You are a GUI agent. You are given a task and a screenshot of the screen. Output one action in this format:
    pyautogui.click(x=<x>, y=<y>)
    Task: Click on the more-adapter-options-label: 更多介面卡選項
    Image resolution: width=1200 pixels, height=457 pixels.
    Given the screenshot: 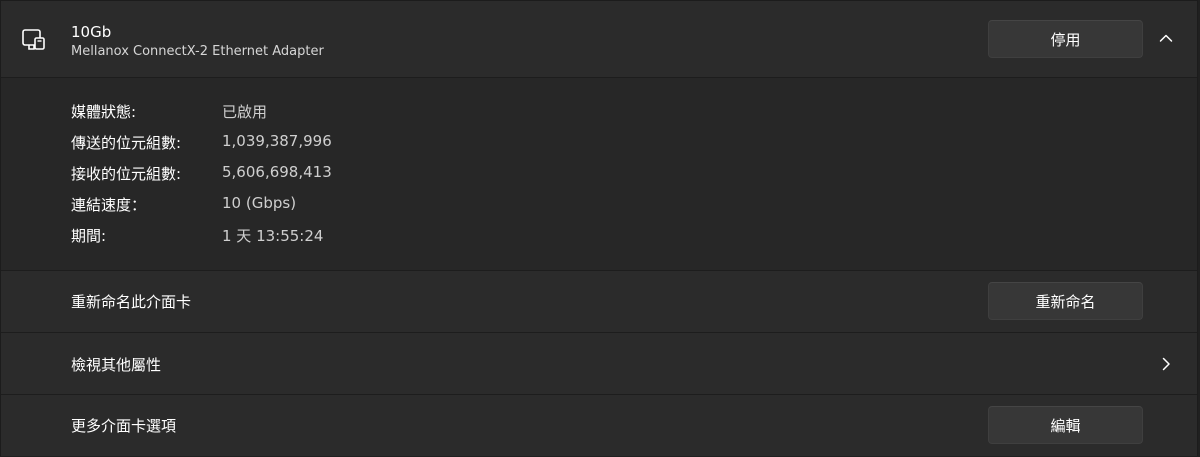 What is the action you would take?
    pyautogui.click(x=124, y=426)
    